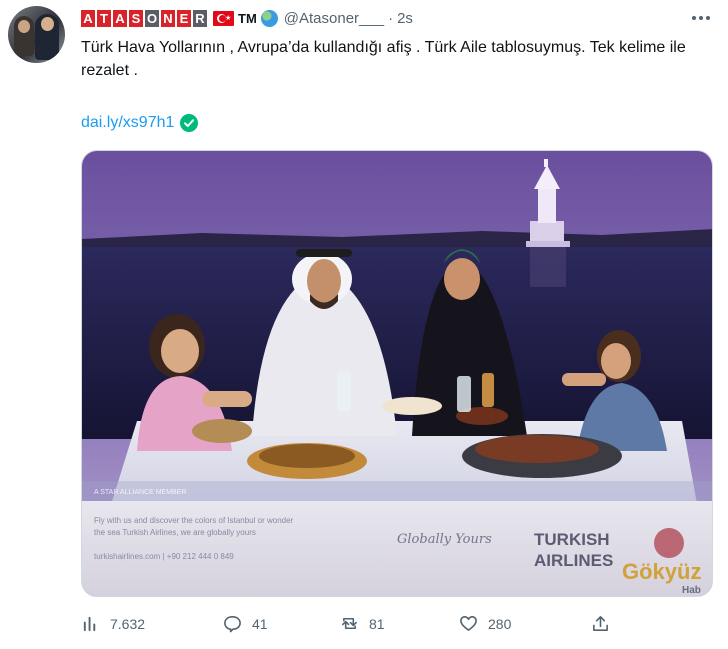  Describe the element at coordinates (232, 624) in the screenshot. I see `reply-icon` at that location.